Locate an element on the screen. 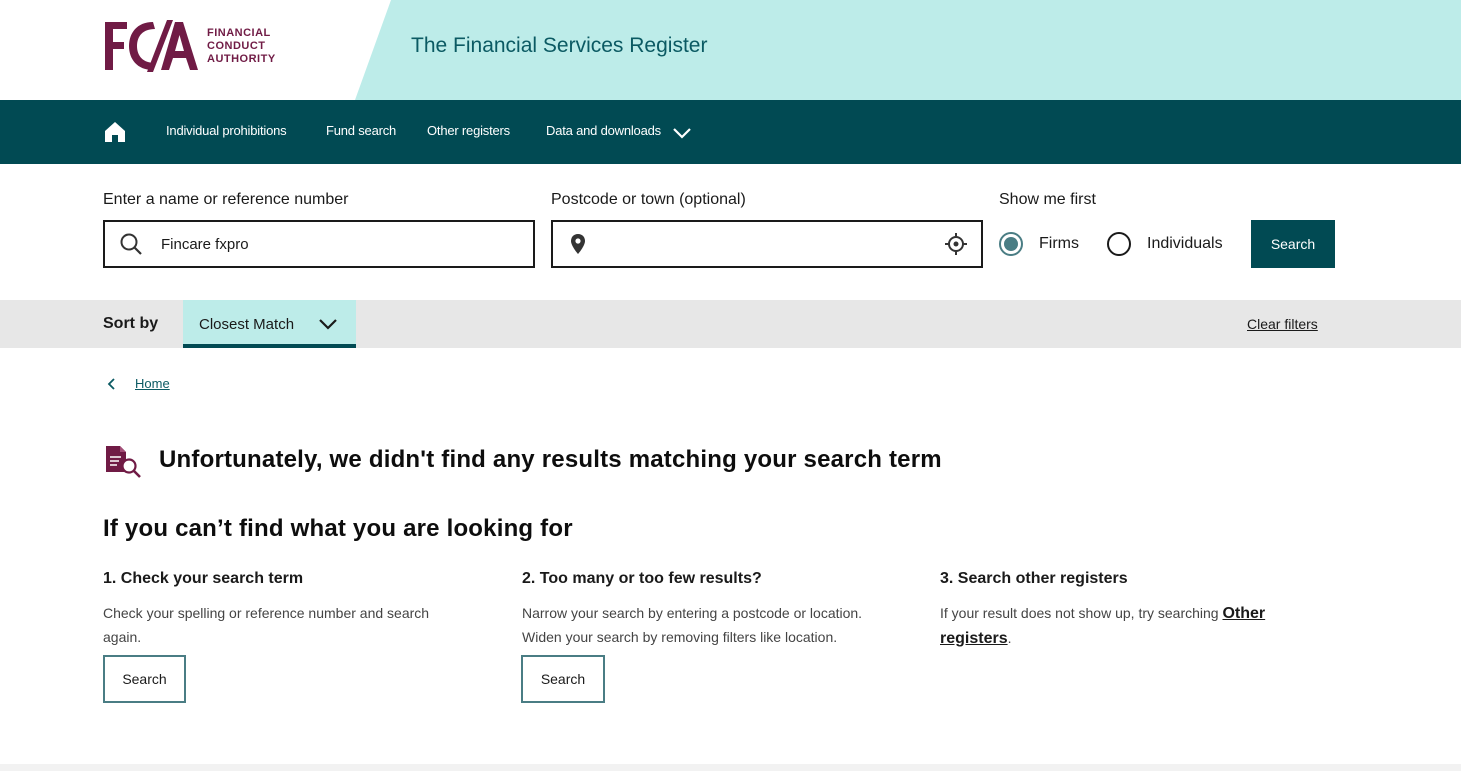 The height and width of the screenshot is (771, 1461). name-field is located at coordinates (319, 244).